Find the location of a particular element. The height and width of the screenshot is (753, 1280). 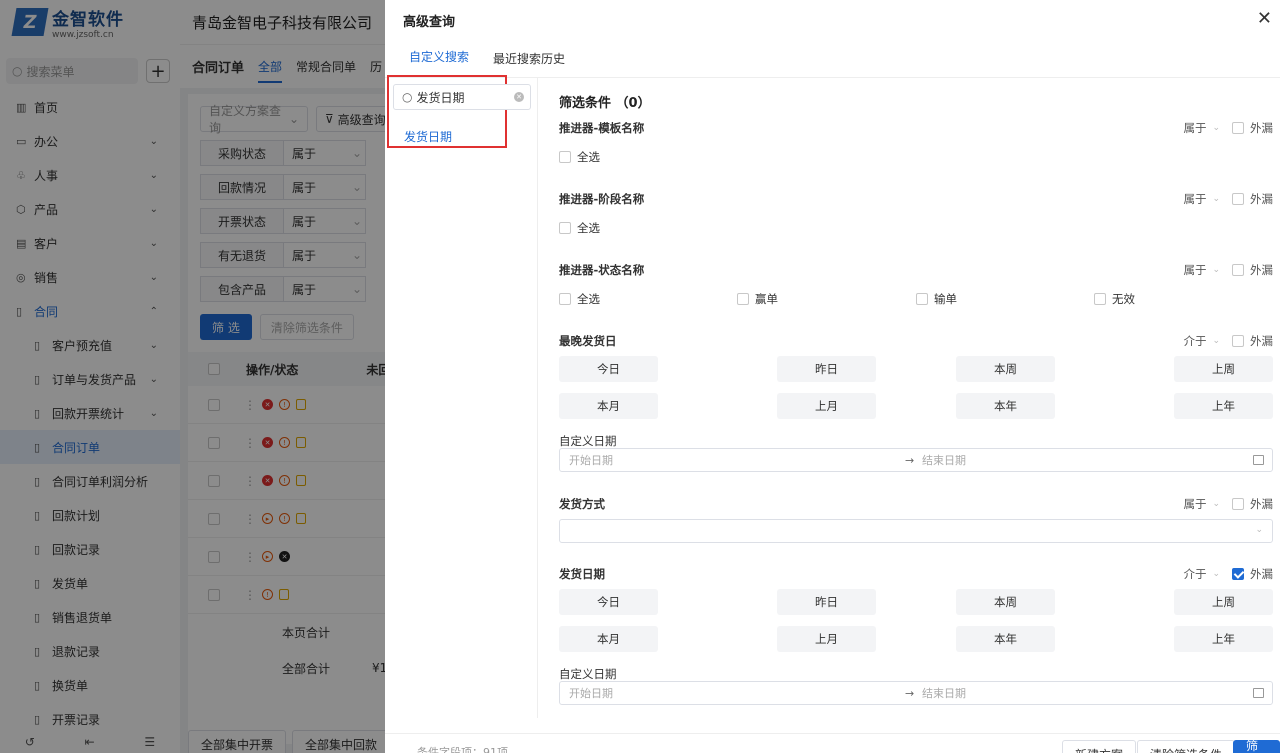

drawer-tabs: 自定义搜索 最近搜索历史 is located at coordinates (832, 59).